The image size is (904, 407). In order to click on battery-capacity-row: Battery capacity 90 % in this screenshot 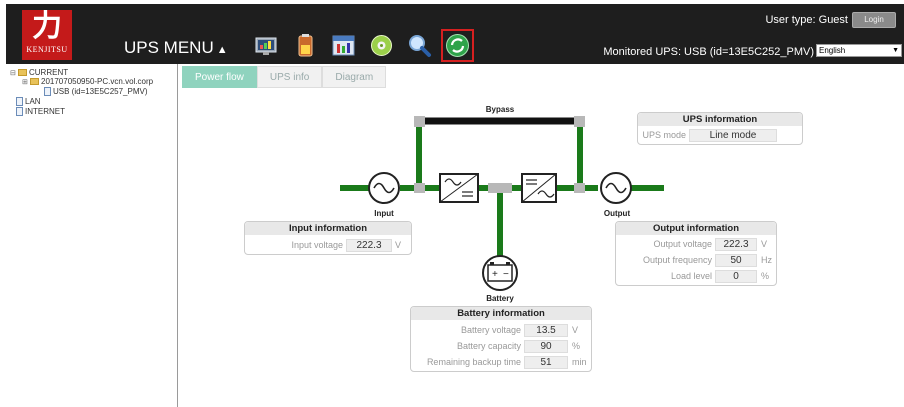, I will do `click(502, 346)`.